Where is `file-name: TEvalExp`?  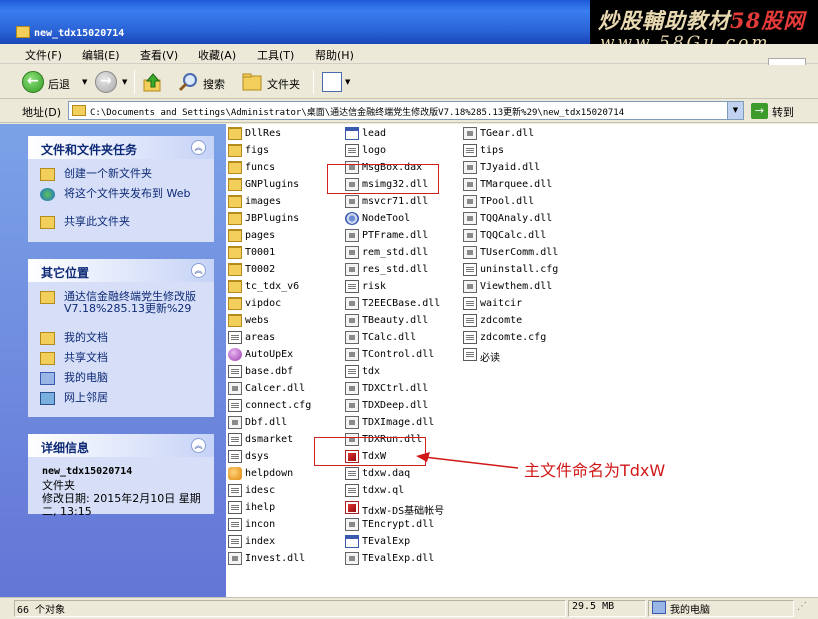
file-name: TEvalExp is located at coordinates (386, 541).